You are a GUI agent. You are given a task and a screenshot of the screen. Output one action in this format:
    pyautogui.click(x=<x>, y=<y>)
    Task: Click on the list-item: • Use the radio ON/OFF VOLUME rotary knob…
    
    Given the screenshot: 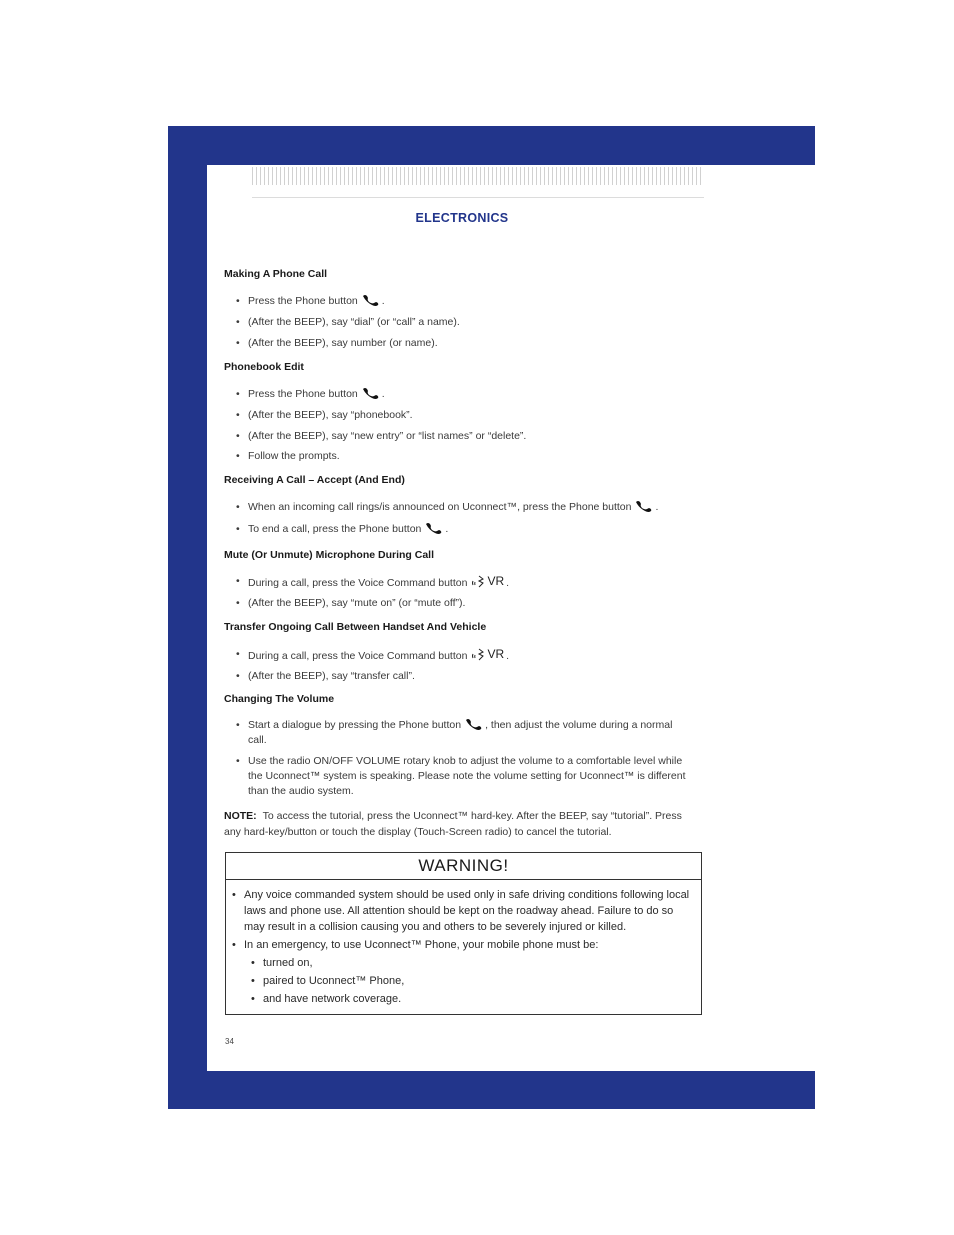 What is the action you would take?
    pyautogui.click(x=461, y=776)
    